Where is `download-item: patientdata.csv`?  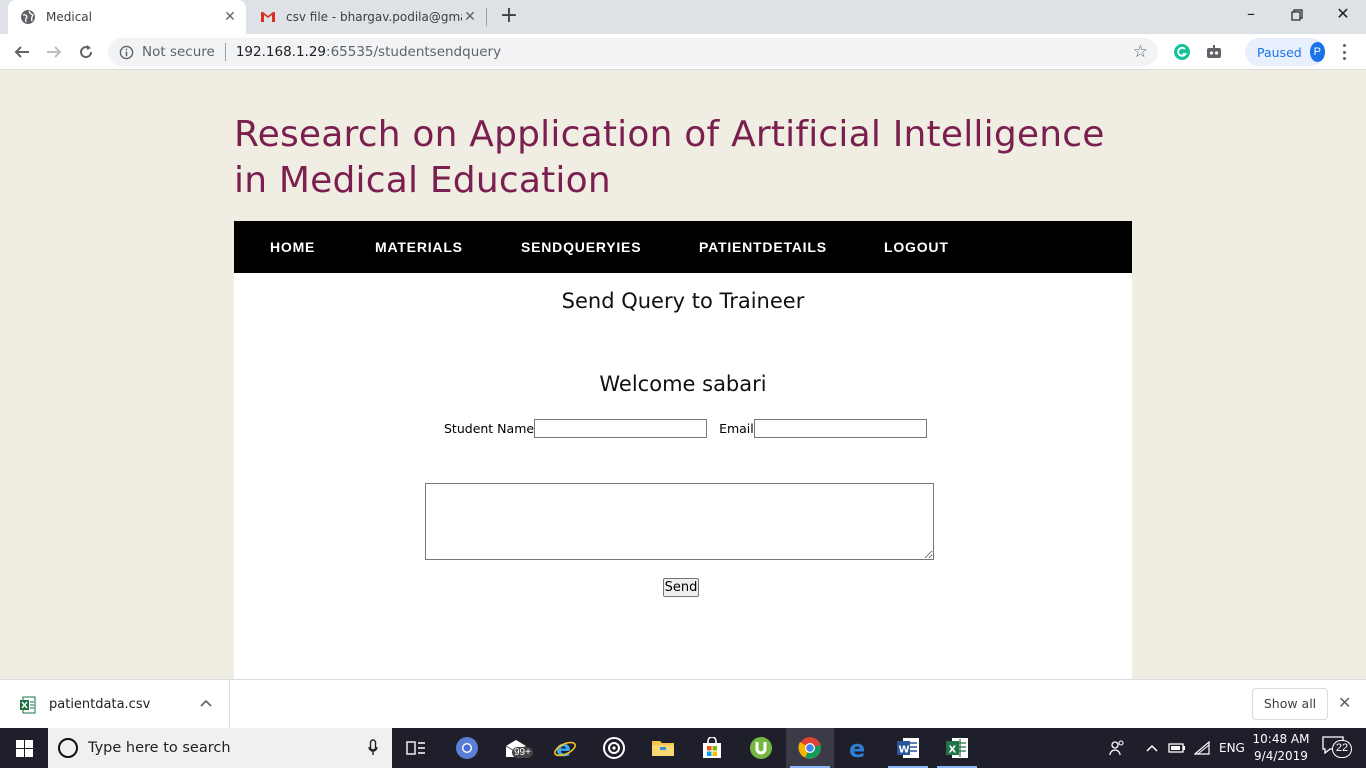 download-item: patientdata.csv is located at coordinates (115, 704).